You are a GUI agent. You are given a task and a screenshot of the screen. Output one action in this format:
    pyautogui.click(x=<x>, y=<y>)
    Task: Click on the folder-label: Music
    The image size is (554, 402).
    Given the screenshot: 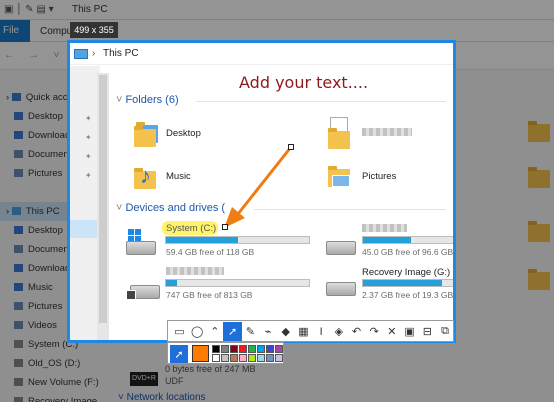 What is the action you would take?
    pyautogui.click(x=178, y=176)
    